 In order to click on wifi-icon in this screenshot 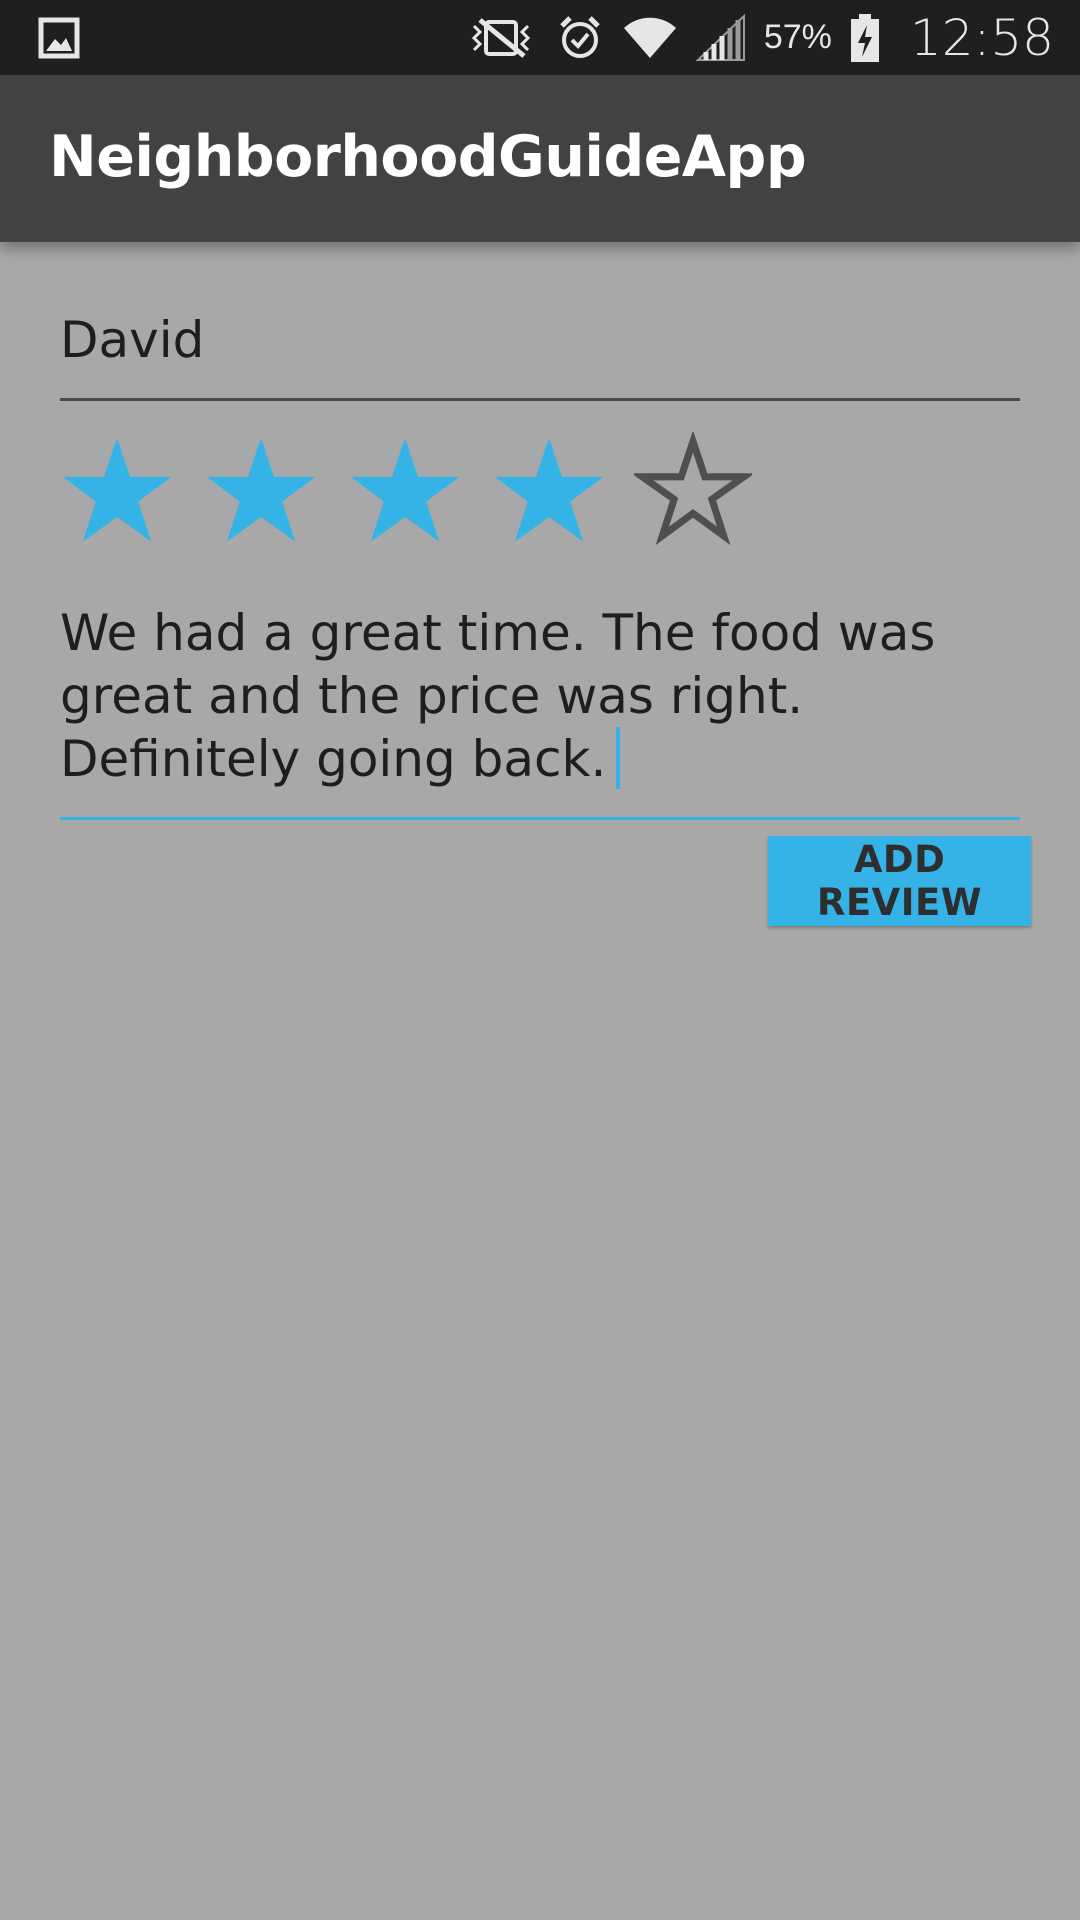, I will do `click(649, 37)`.